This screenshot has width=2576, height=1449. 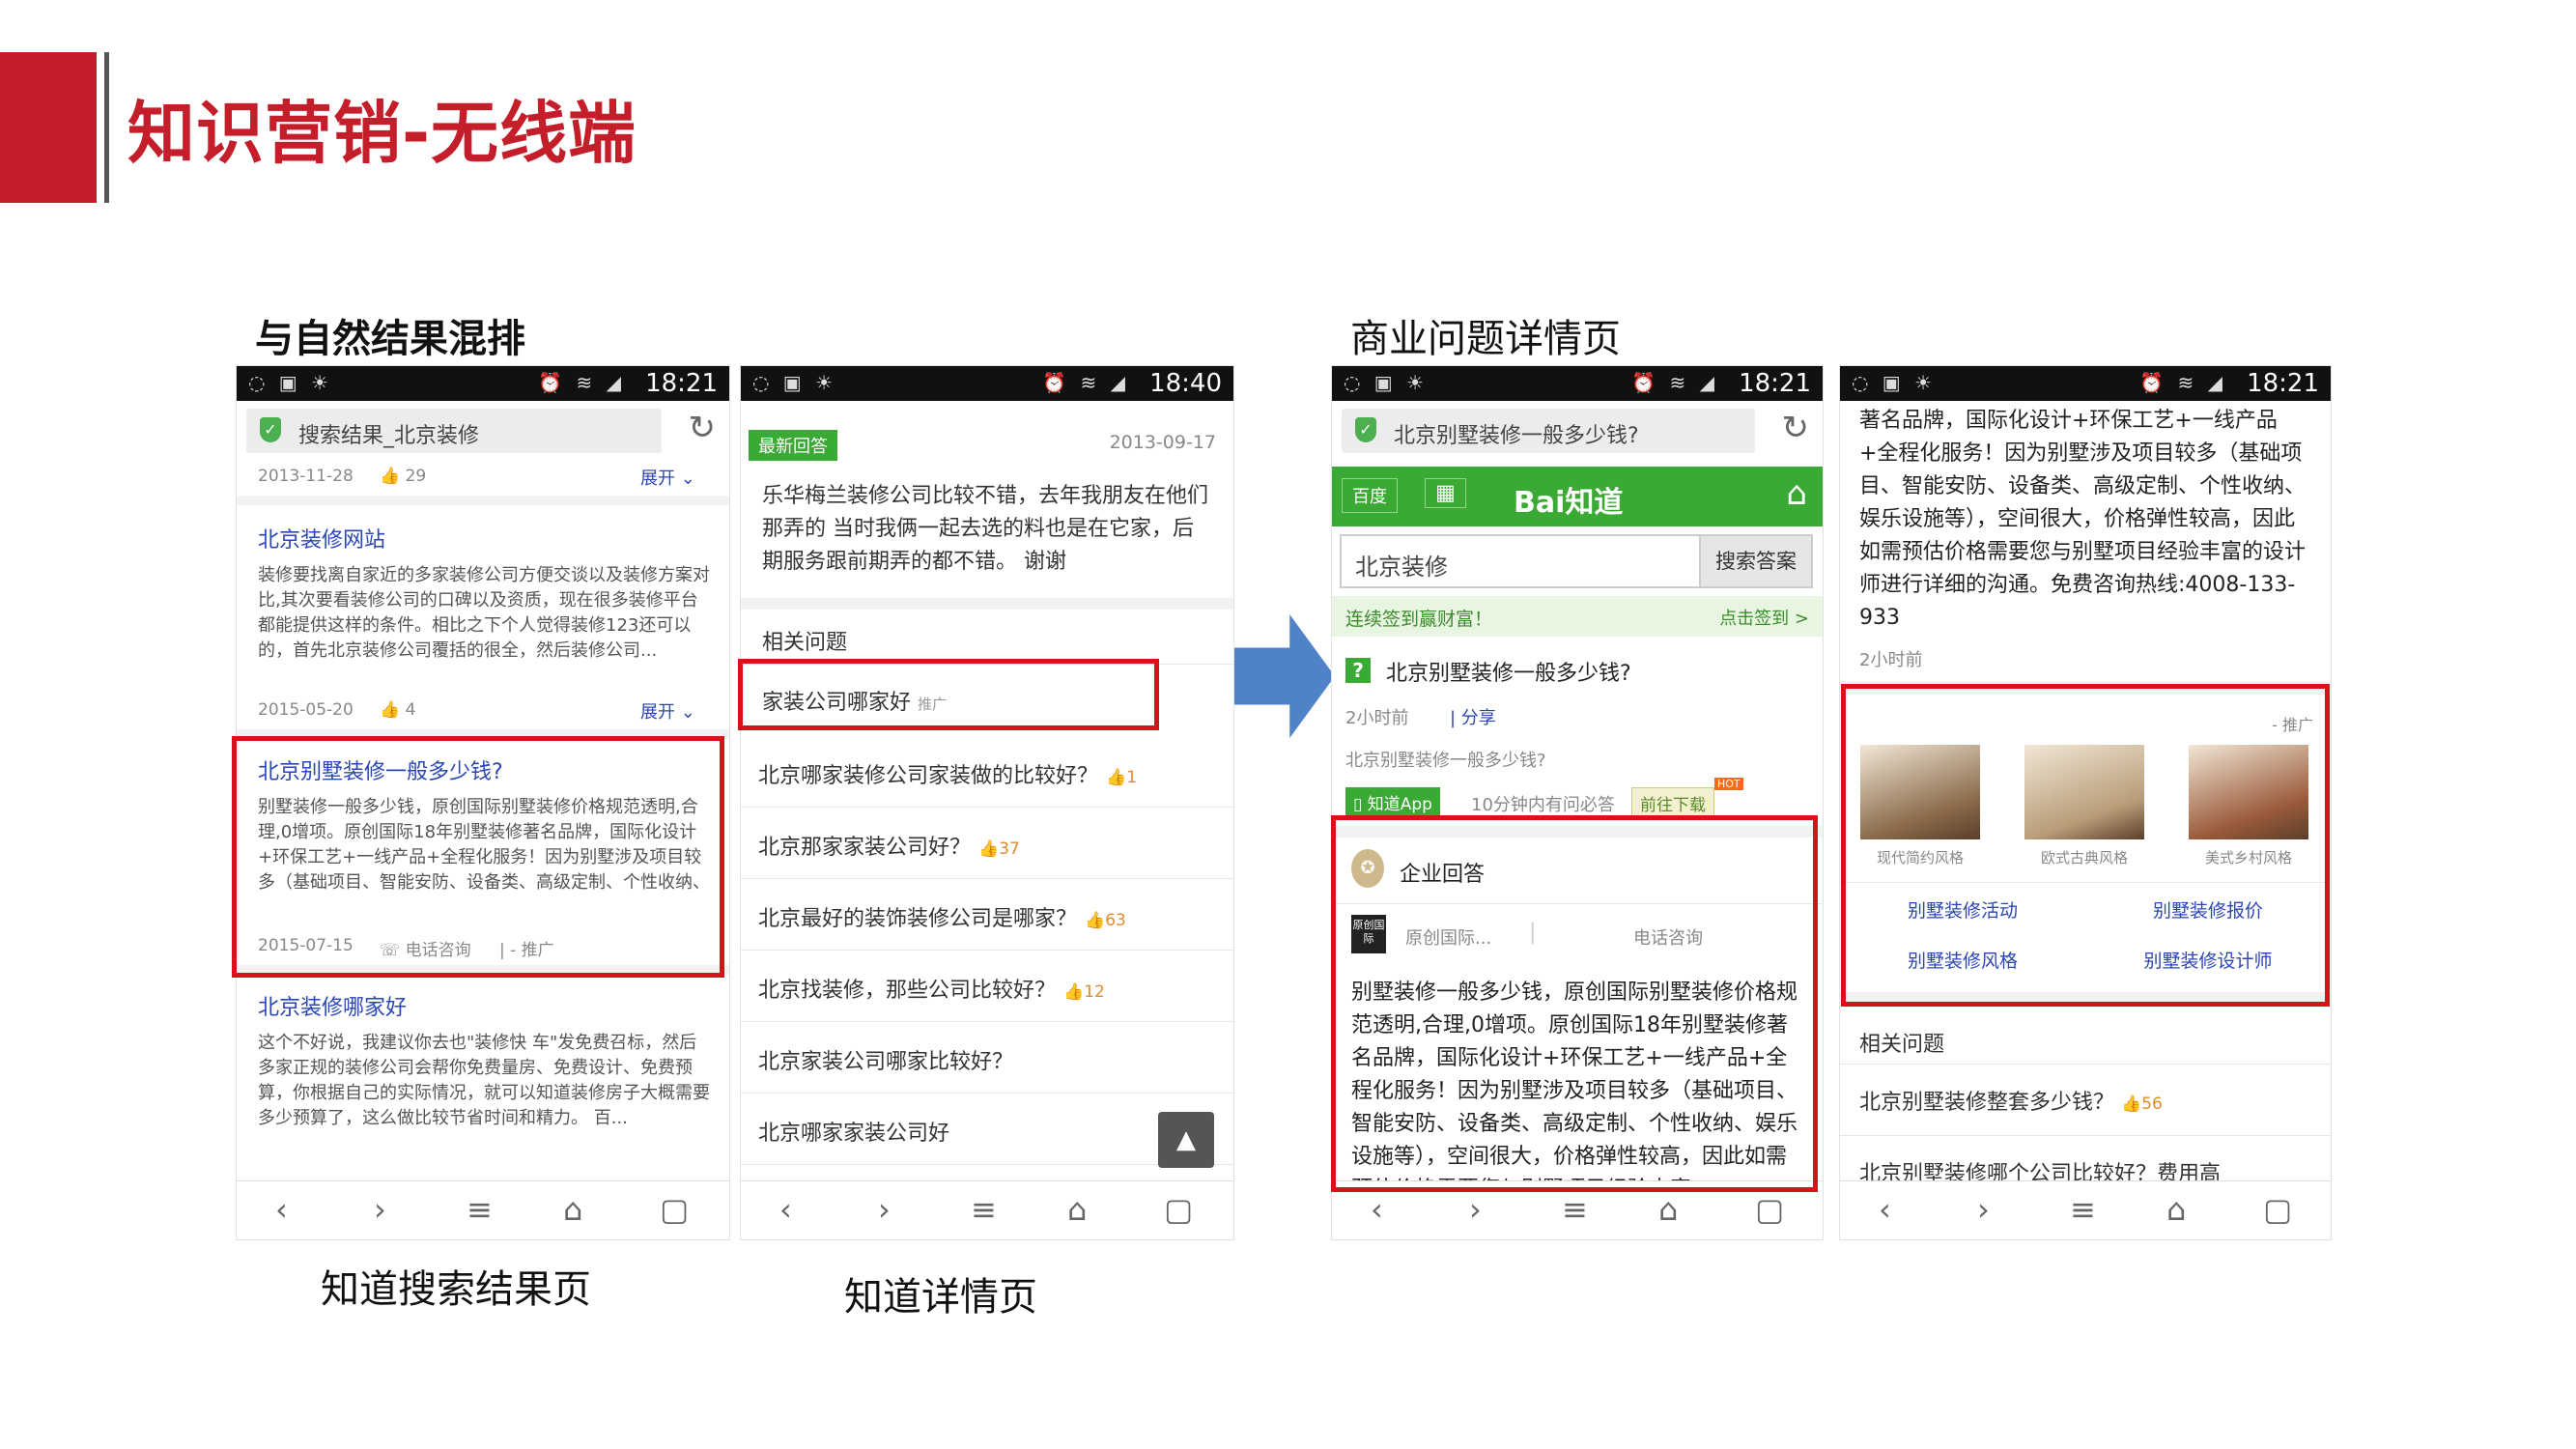 What do you see at coordinates (907, 991) in the screenshot?
I see `question-text: 北京找装修，那些公司比较好？` at bounding box center [907, 991].